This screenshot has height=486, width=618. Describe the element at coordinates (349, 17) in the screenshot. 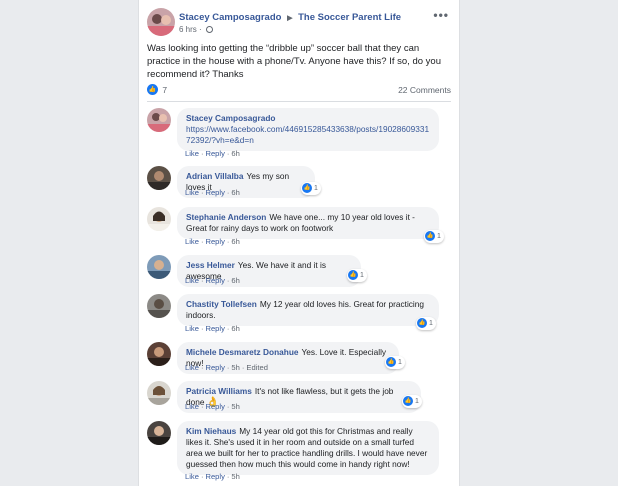

I see `group-name-link: The Soccer Parent Life` at that location.